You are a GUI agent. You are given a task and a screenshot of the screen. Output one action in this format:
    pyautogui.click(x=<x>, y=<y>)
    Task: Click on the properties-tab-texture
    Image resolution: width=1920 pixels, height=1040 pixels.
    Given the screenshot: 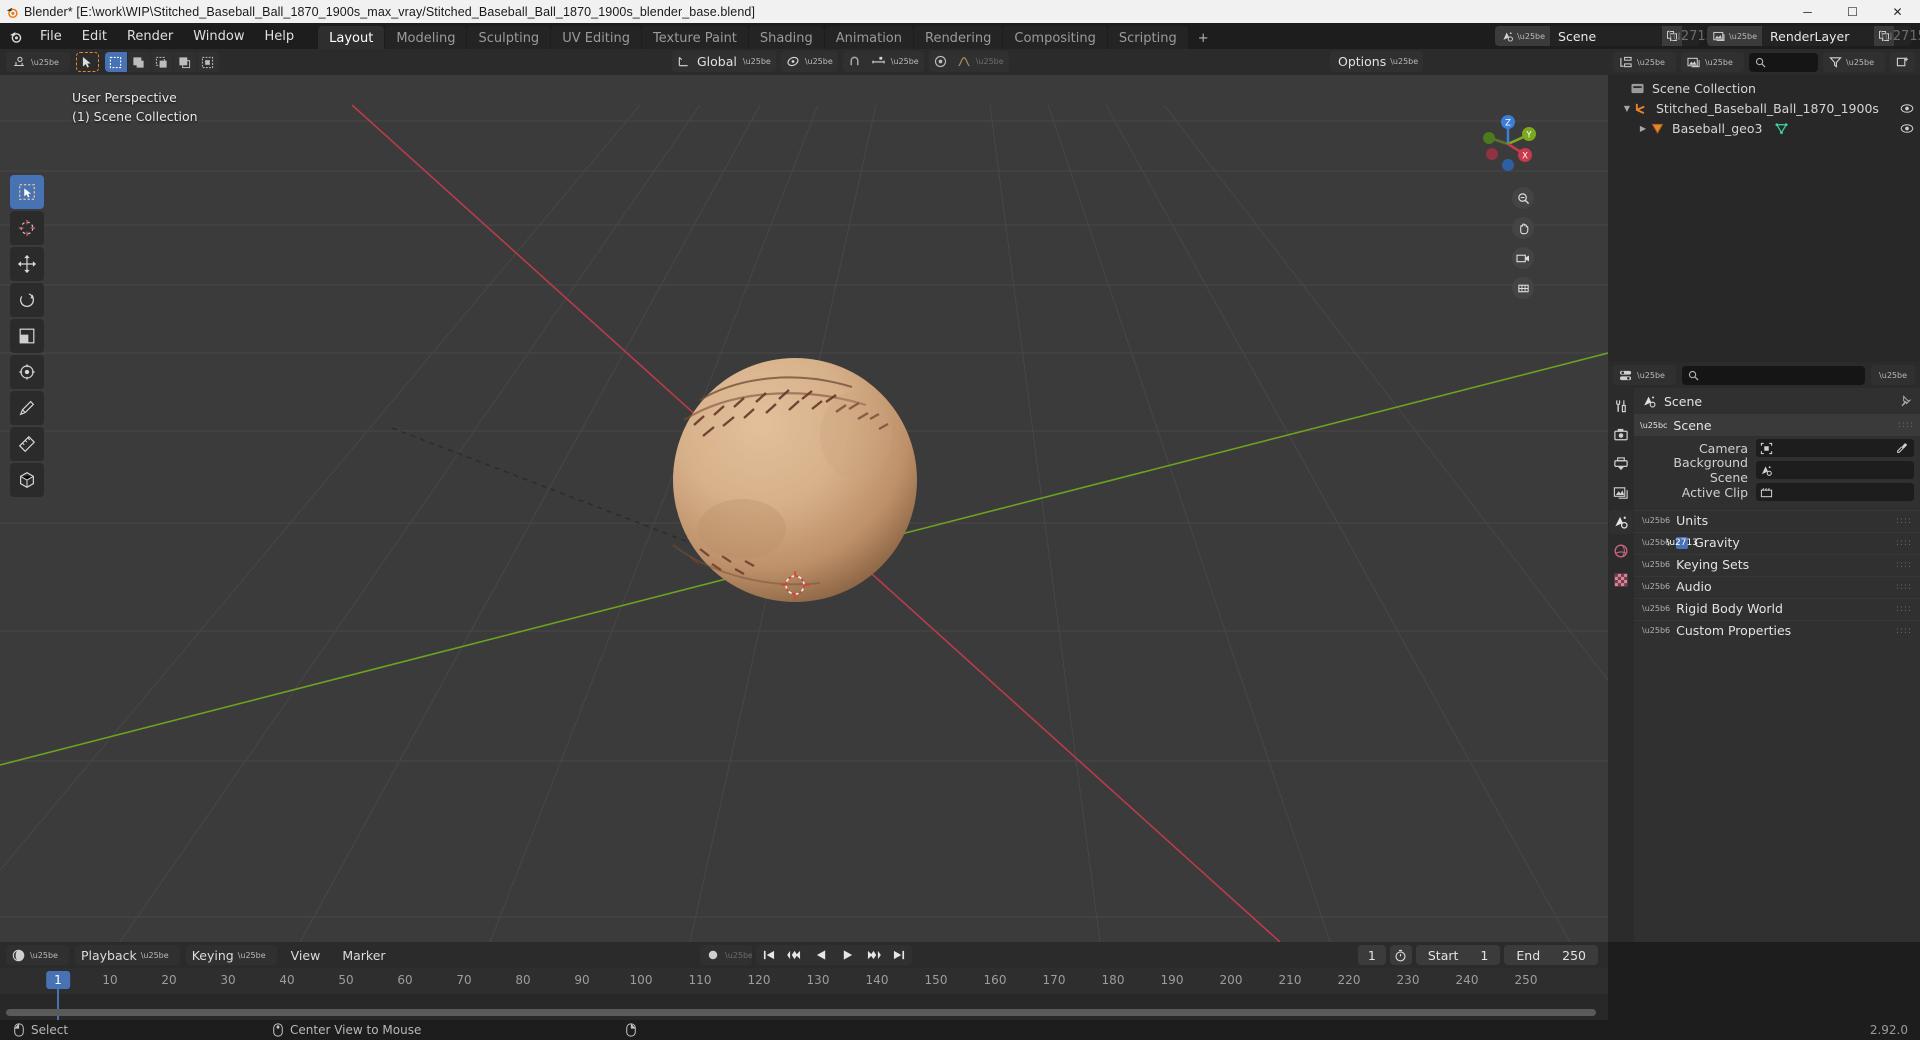 What is the action you would take?
    pyautogui.click(x=1621, y=580)
    